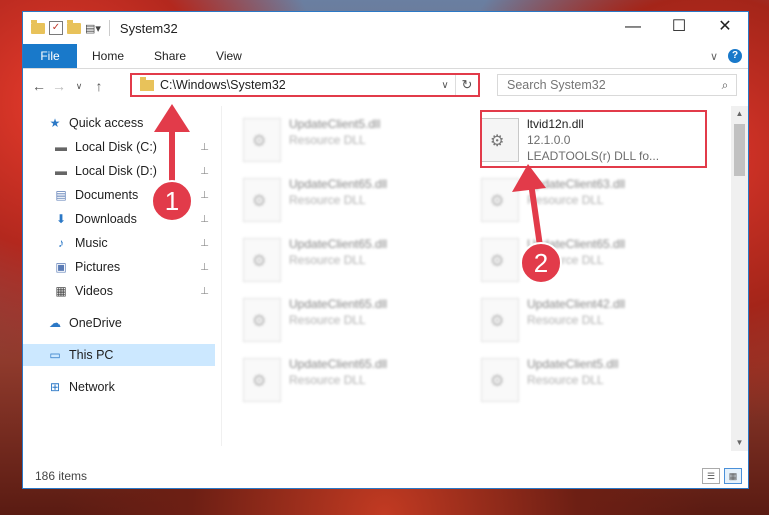  Describe the element at coordinates (733, 476) in the screenshot. I see `large-icons-view-icon: ▦` at that location.